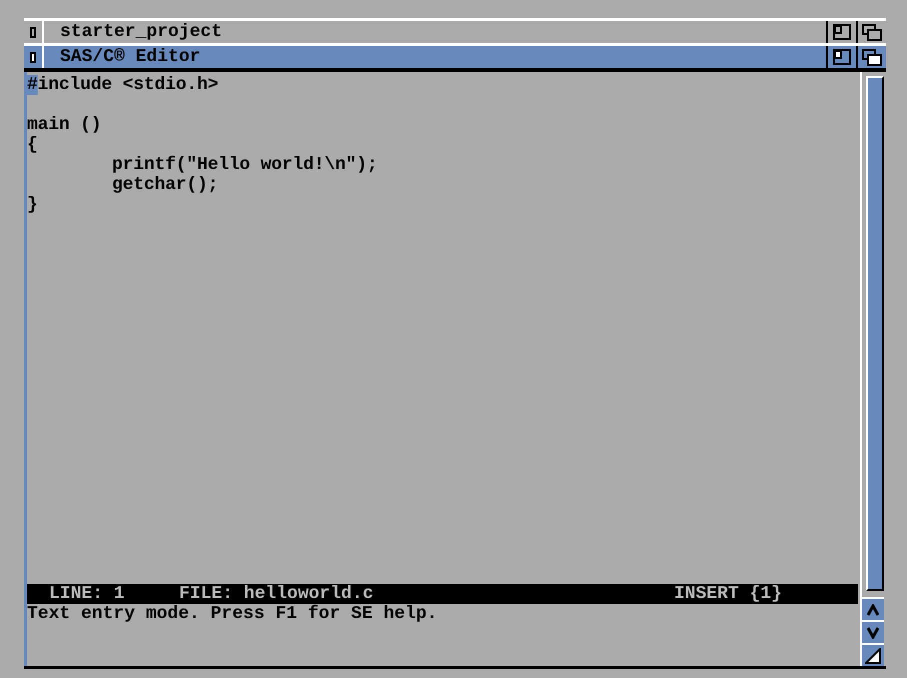 The height and width of the screenshot is (678, 907). Describe the element at coordinates (130, 57) in the screenshot. I see `window-title: SAS/C® Editor` at that location.